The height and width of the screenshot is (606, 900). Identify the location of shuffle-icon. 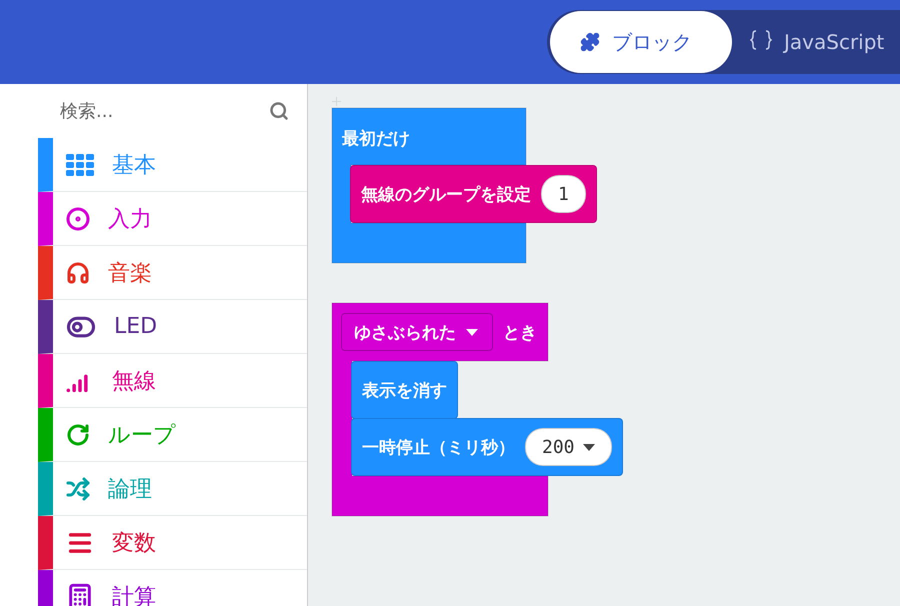
(78, 488).